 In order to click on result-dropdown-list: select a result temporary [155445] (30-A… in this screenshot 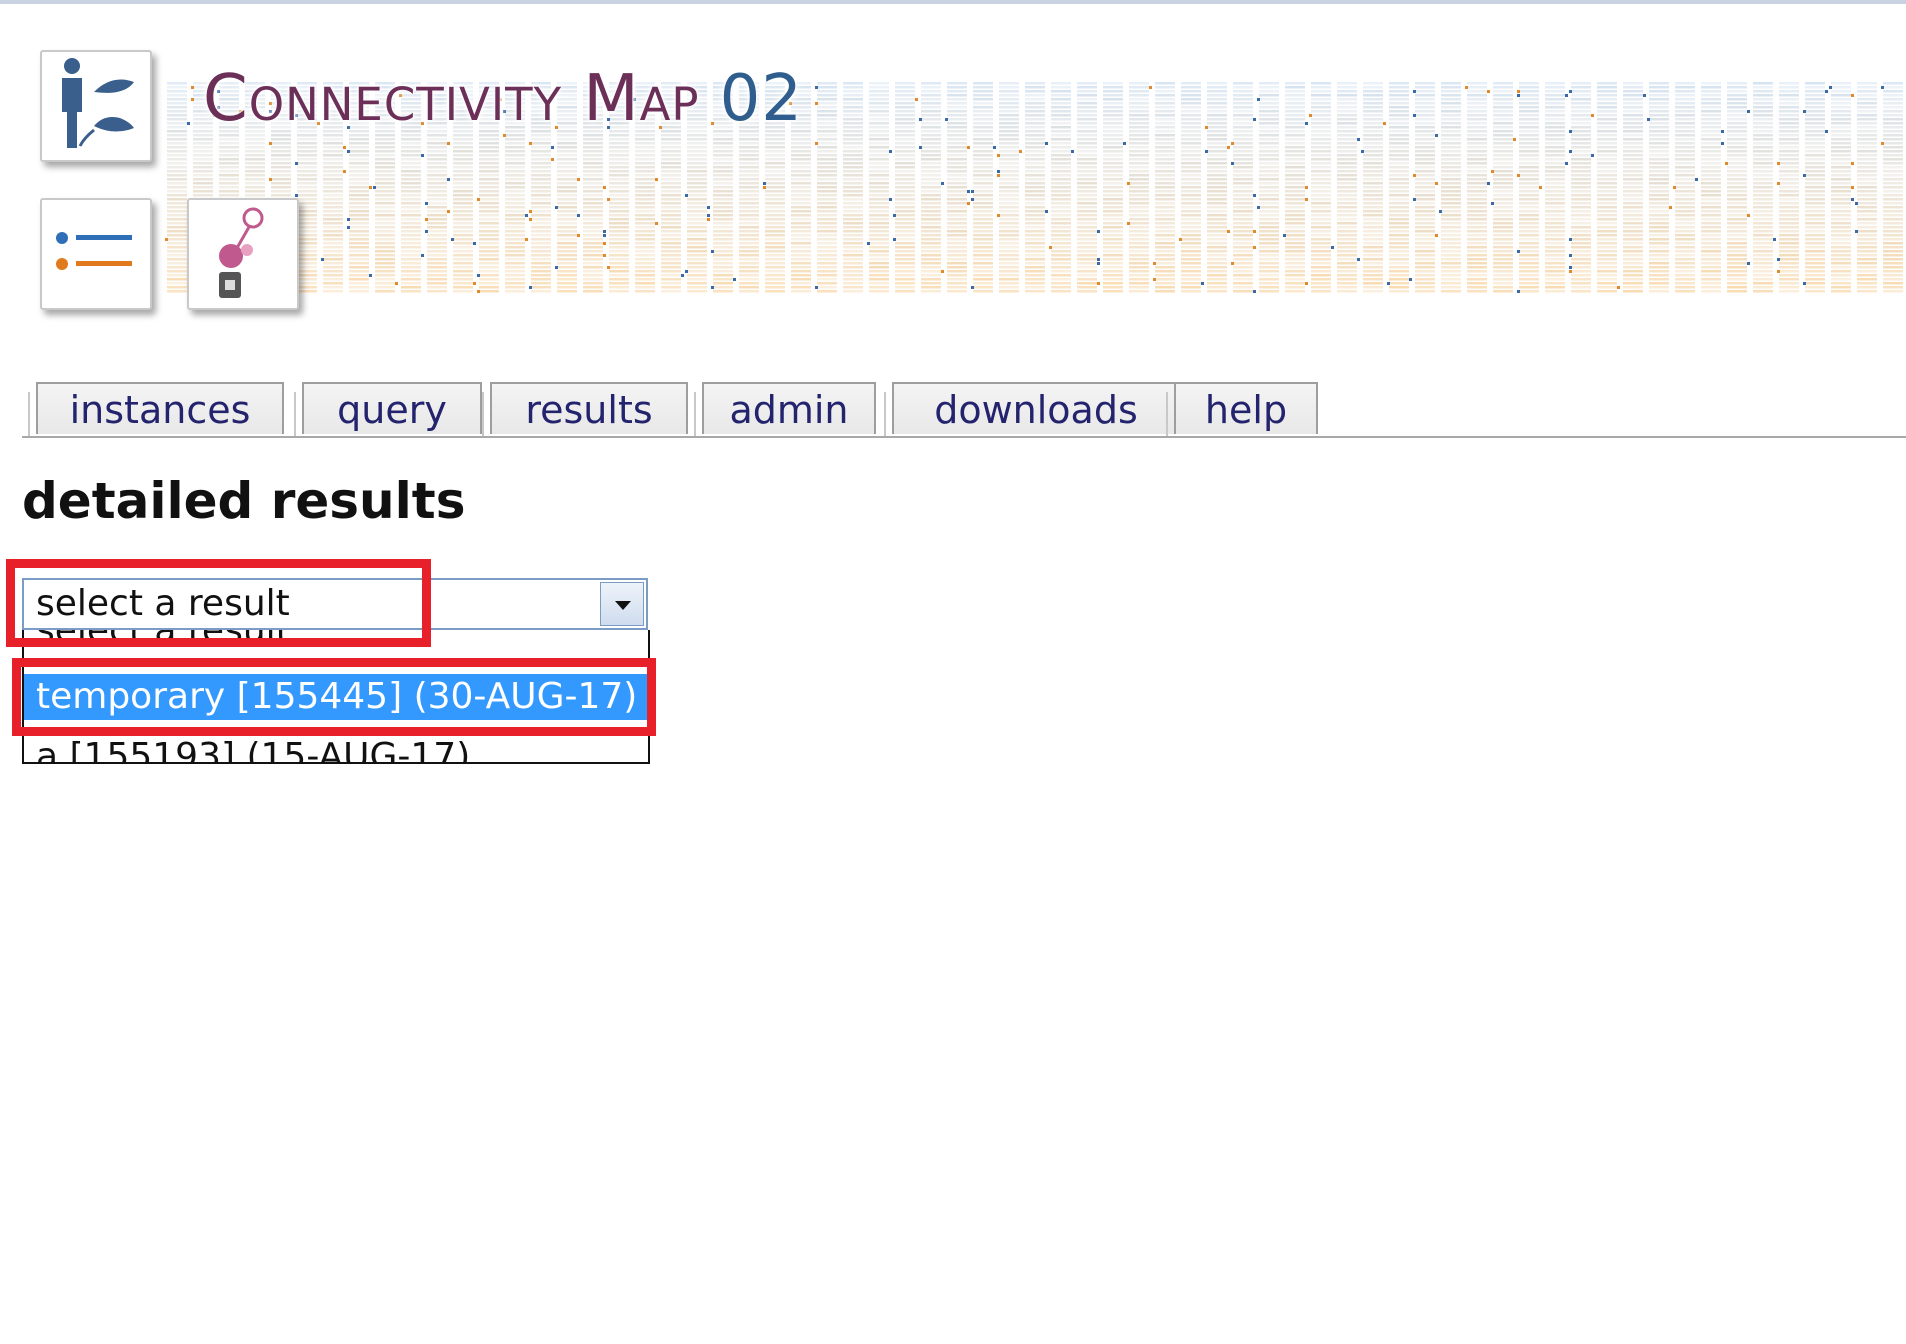, I will do `click(336, 697)`.